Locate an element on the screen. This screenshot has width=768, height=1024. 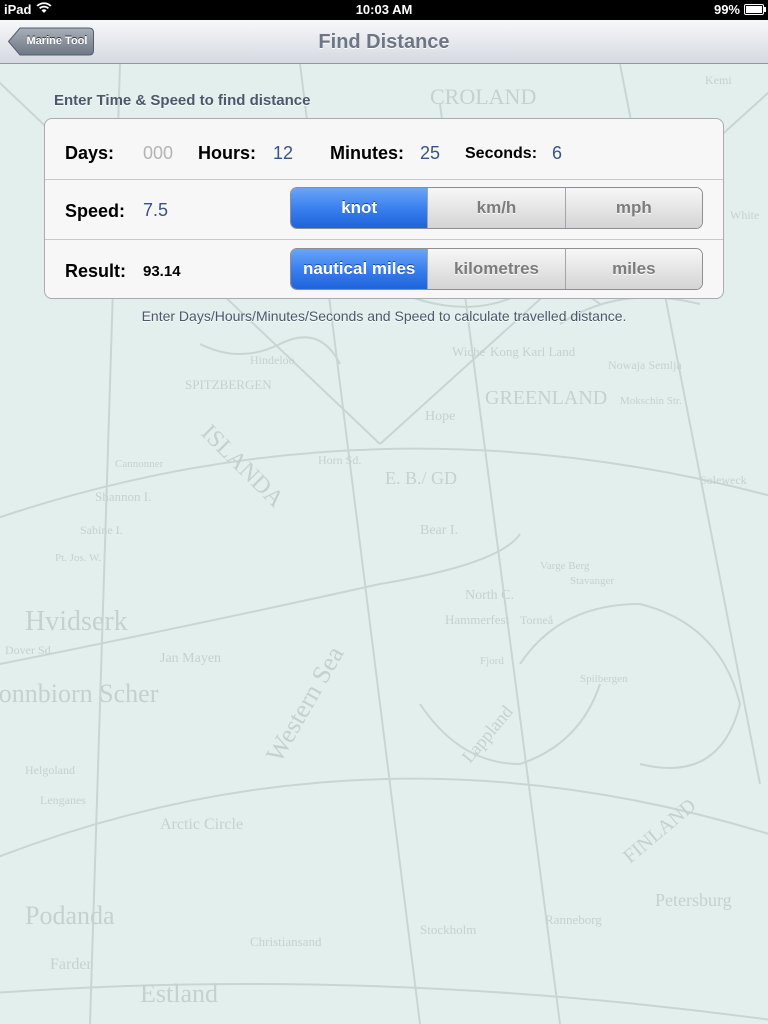
map-label: Bear I. is located at coordinates (439, 530).